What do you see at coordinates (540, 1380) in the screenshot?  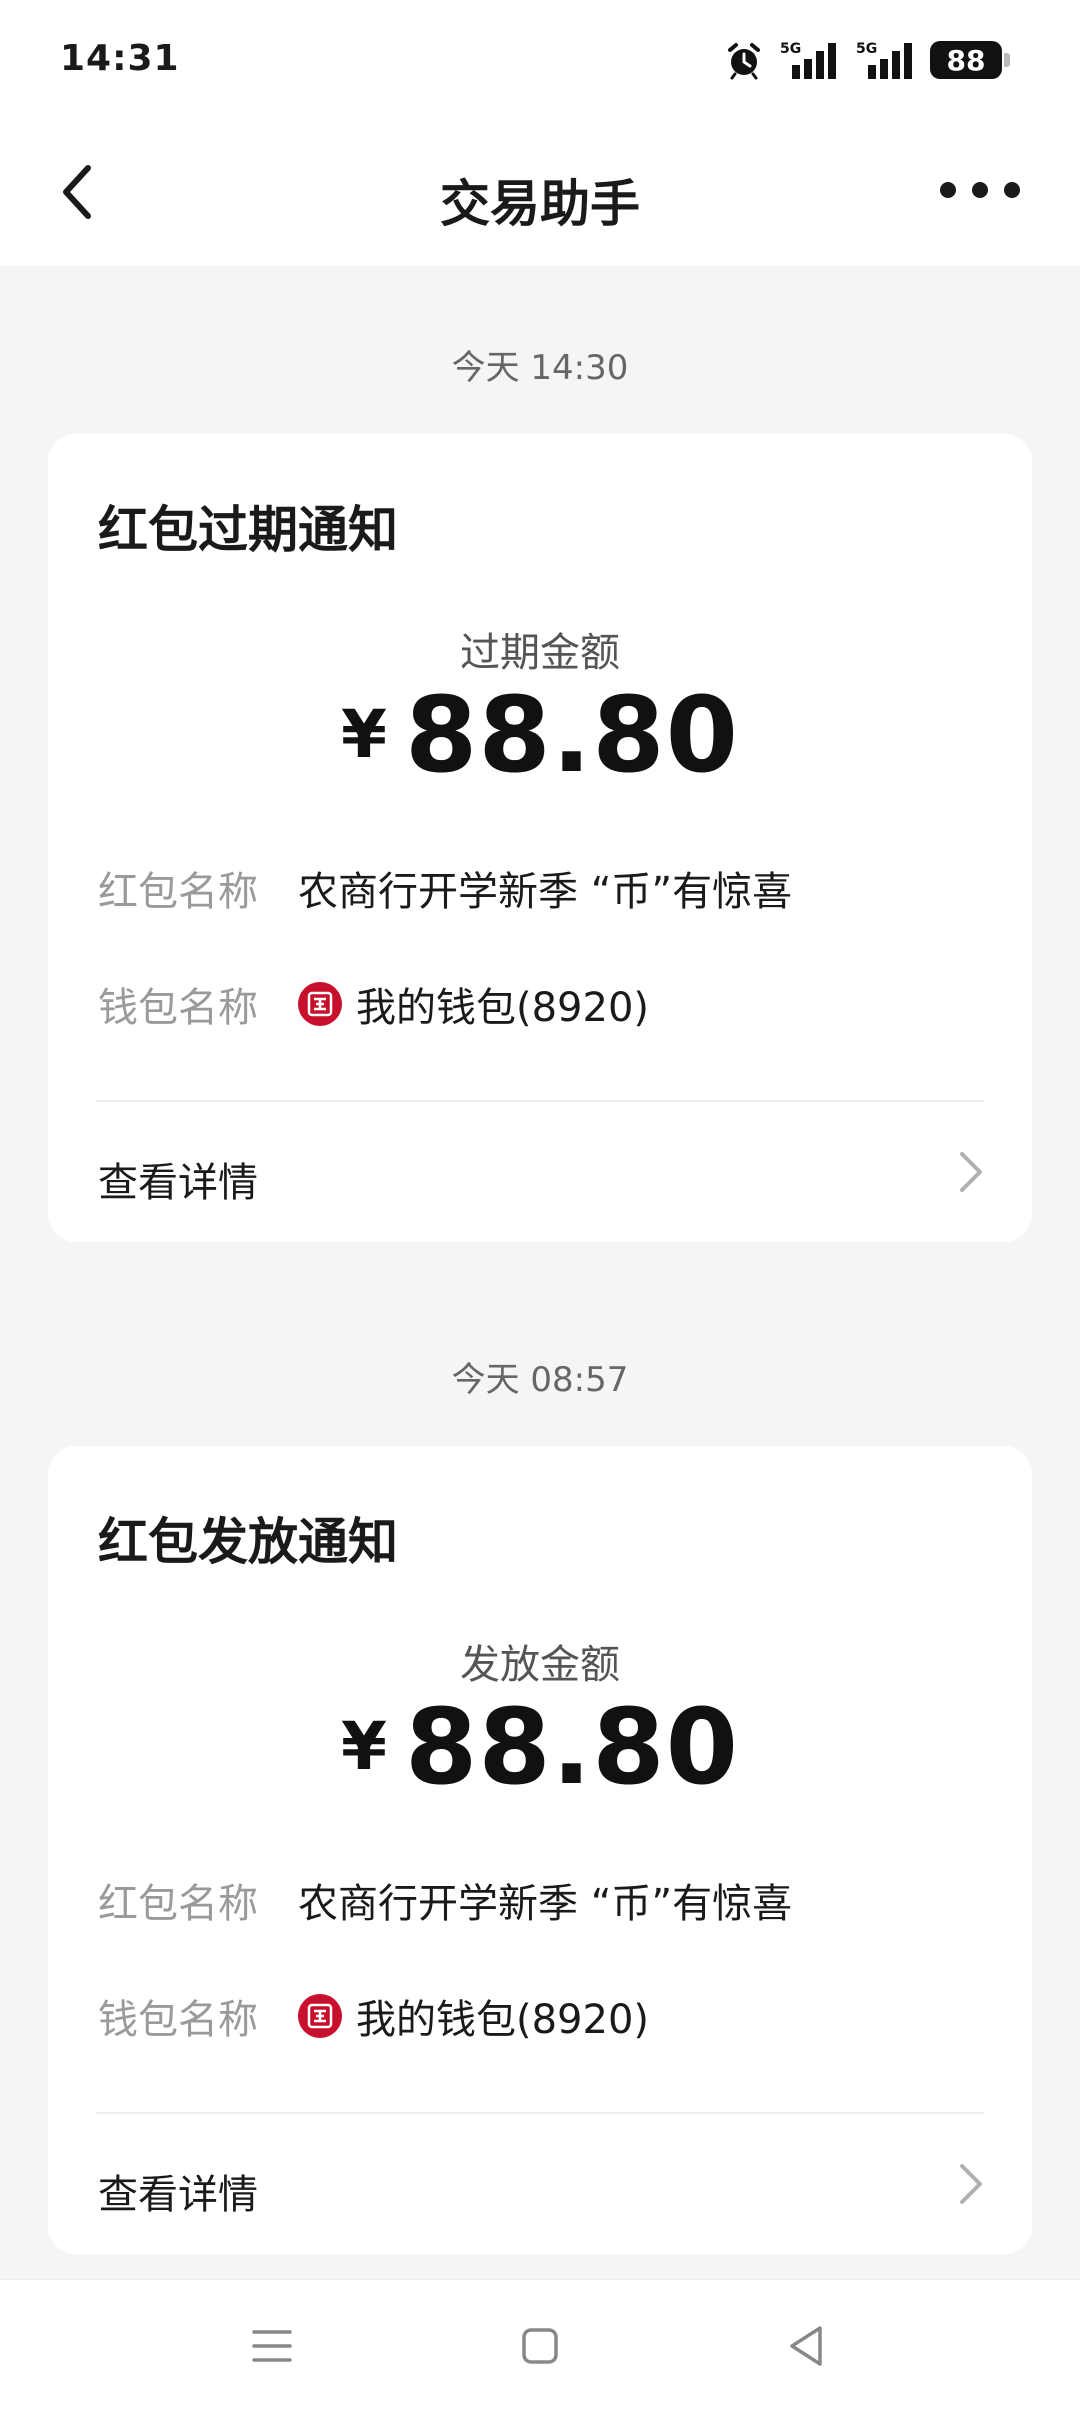 I see `message-timestamp: 今天 08:57` at bounding box center [540, 1380].